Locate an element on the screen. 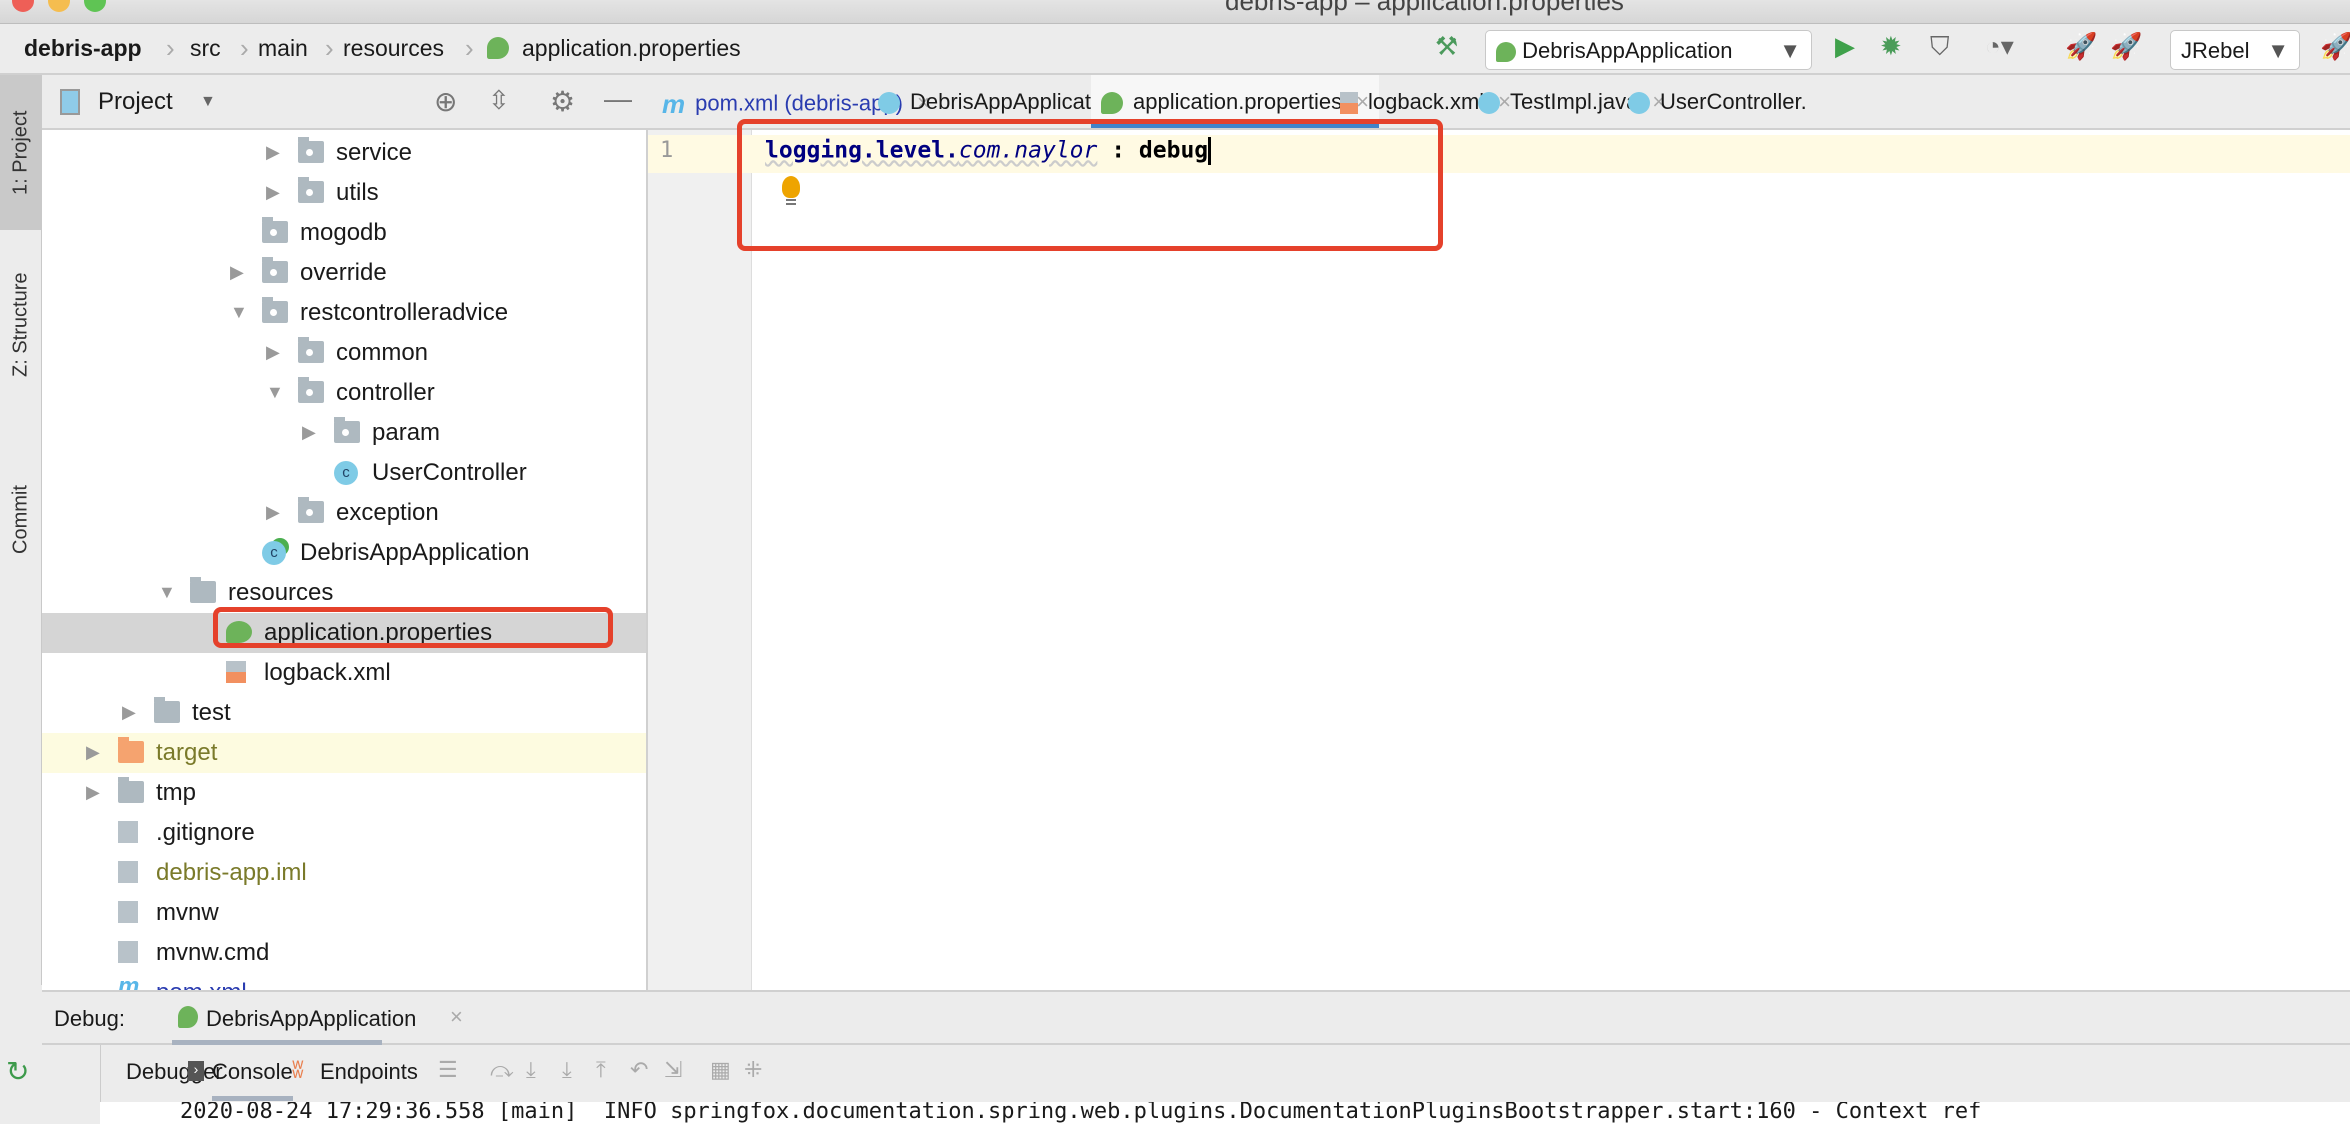  locate-file-icon: ⊕ is located at coordinates (445, 101).